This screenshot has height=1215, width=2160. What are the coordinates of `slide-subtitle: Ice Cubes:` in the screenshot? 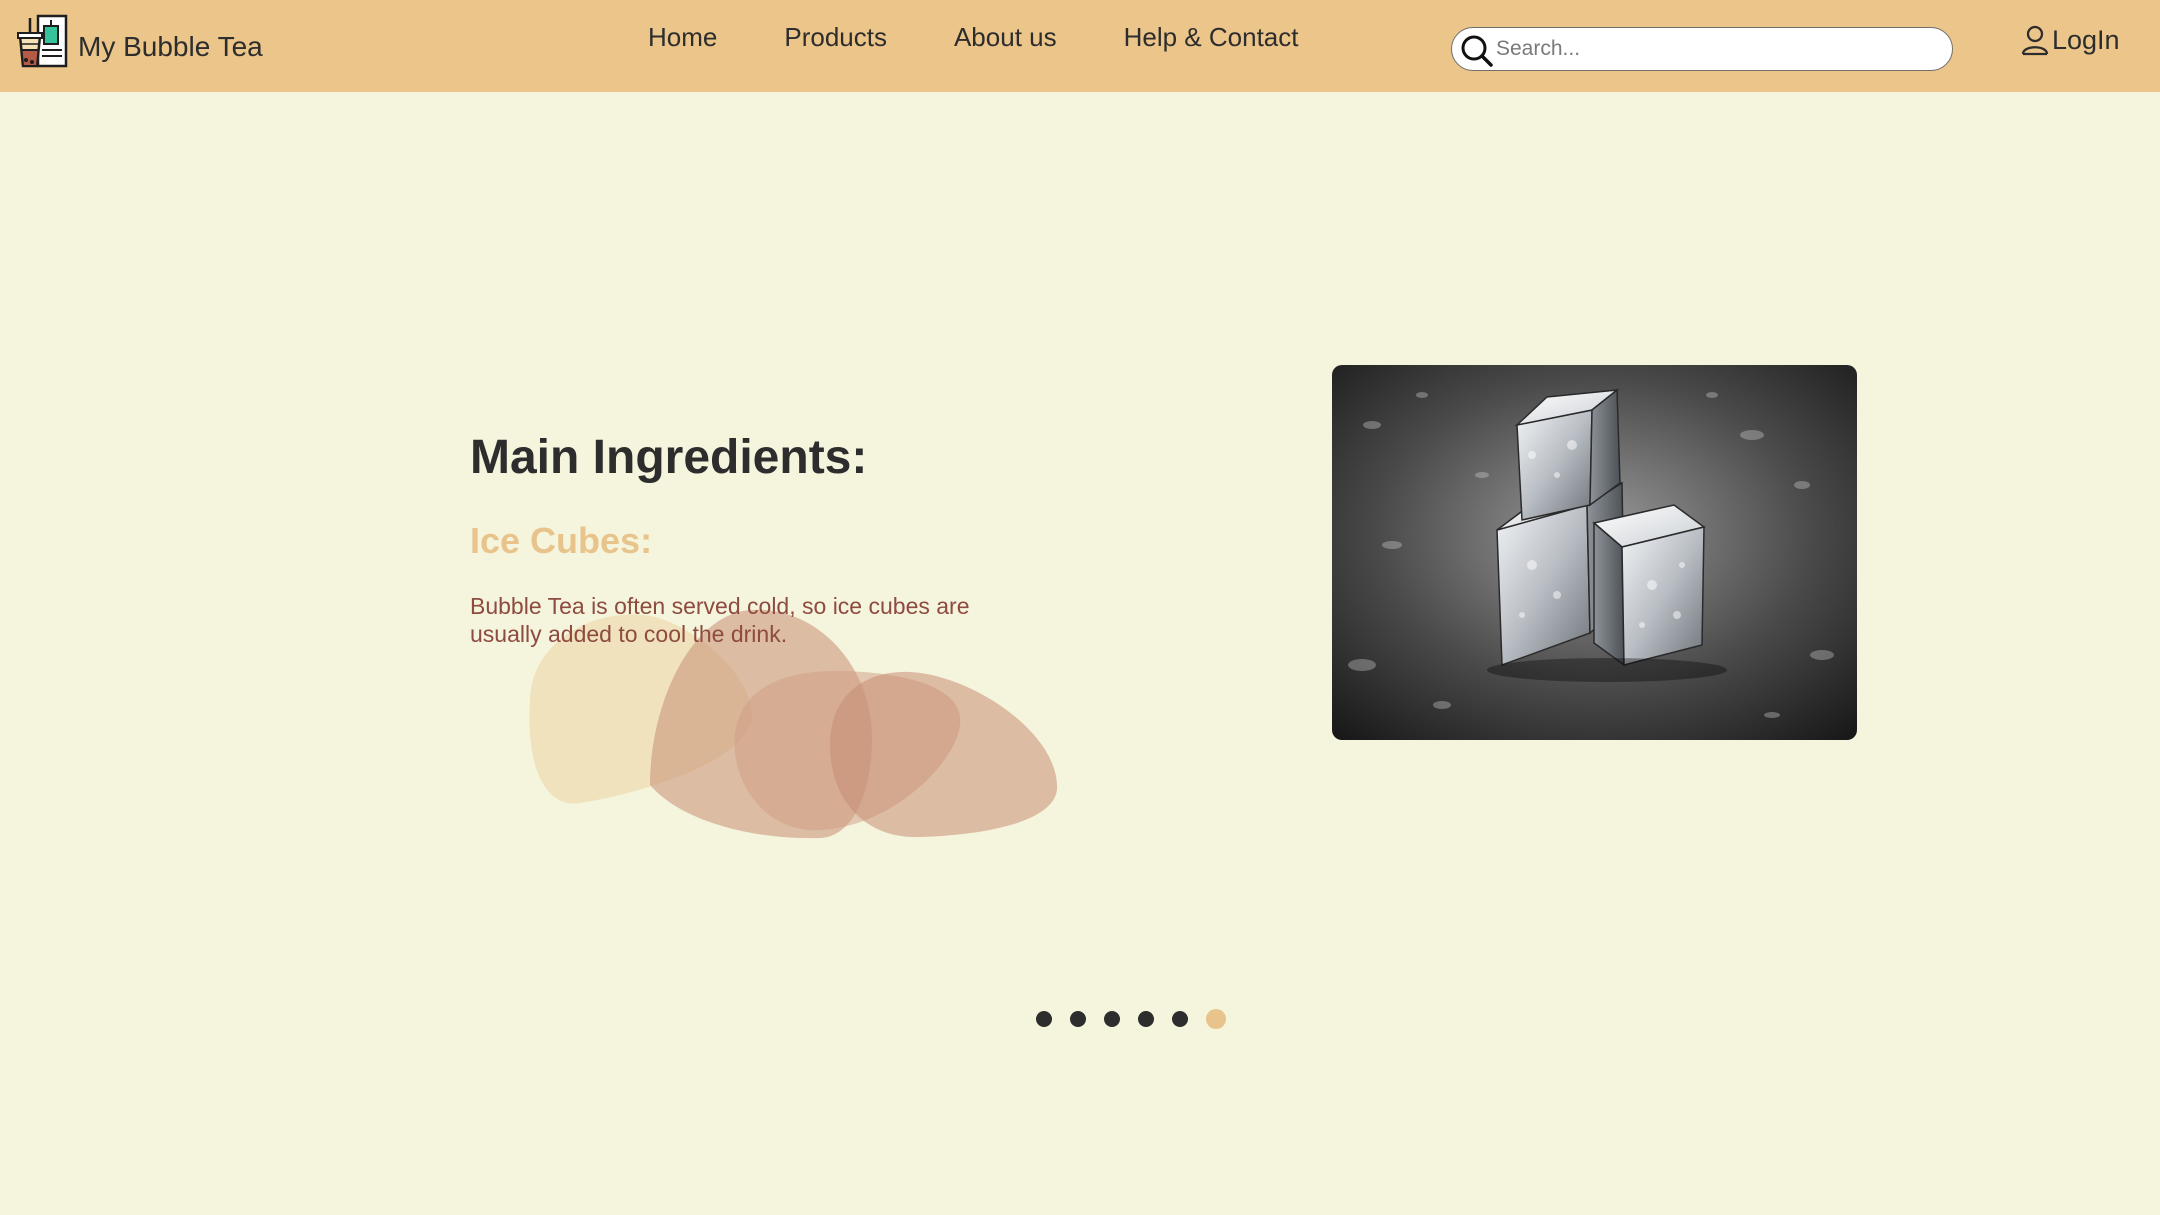 It's located at (561, 540).